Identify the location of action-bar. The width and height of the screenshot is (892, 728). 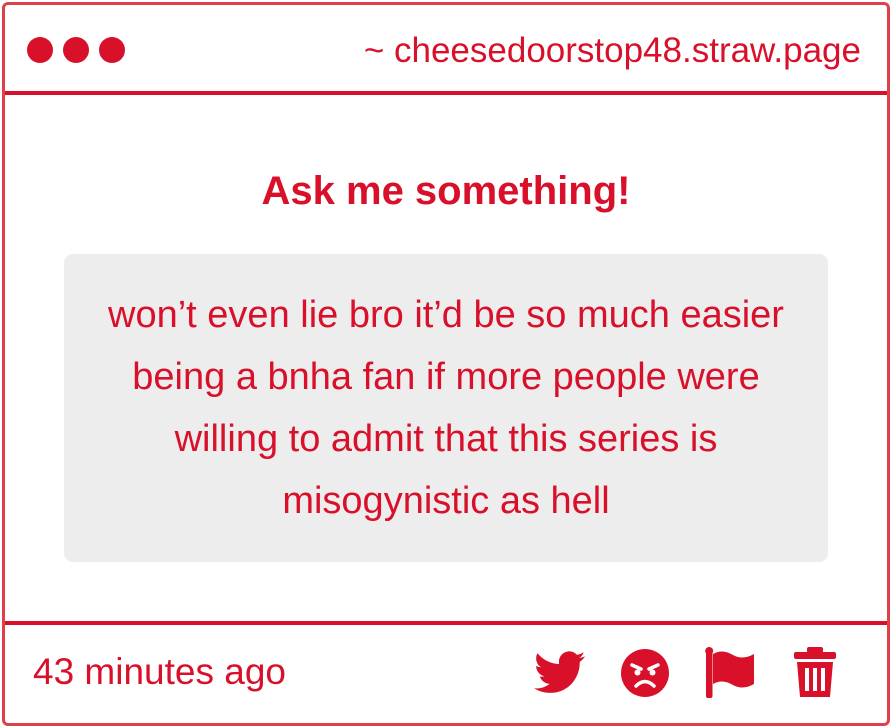
(687, 673).